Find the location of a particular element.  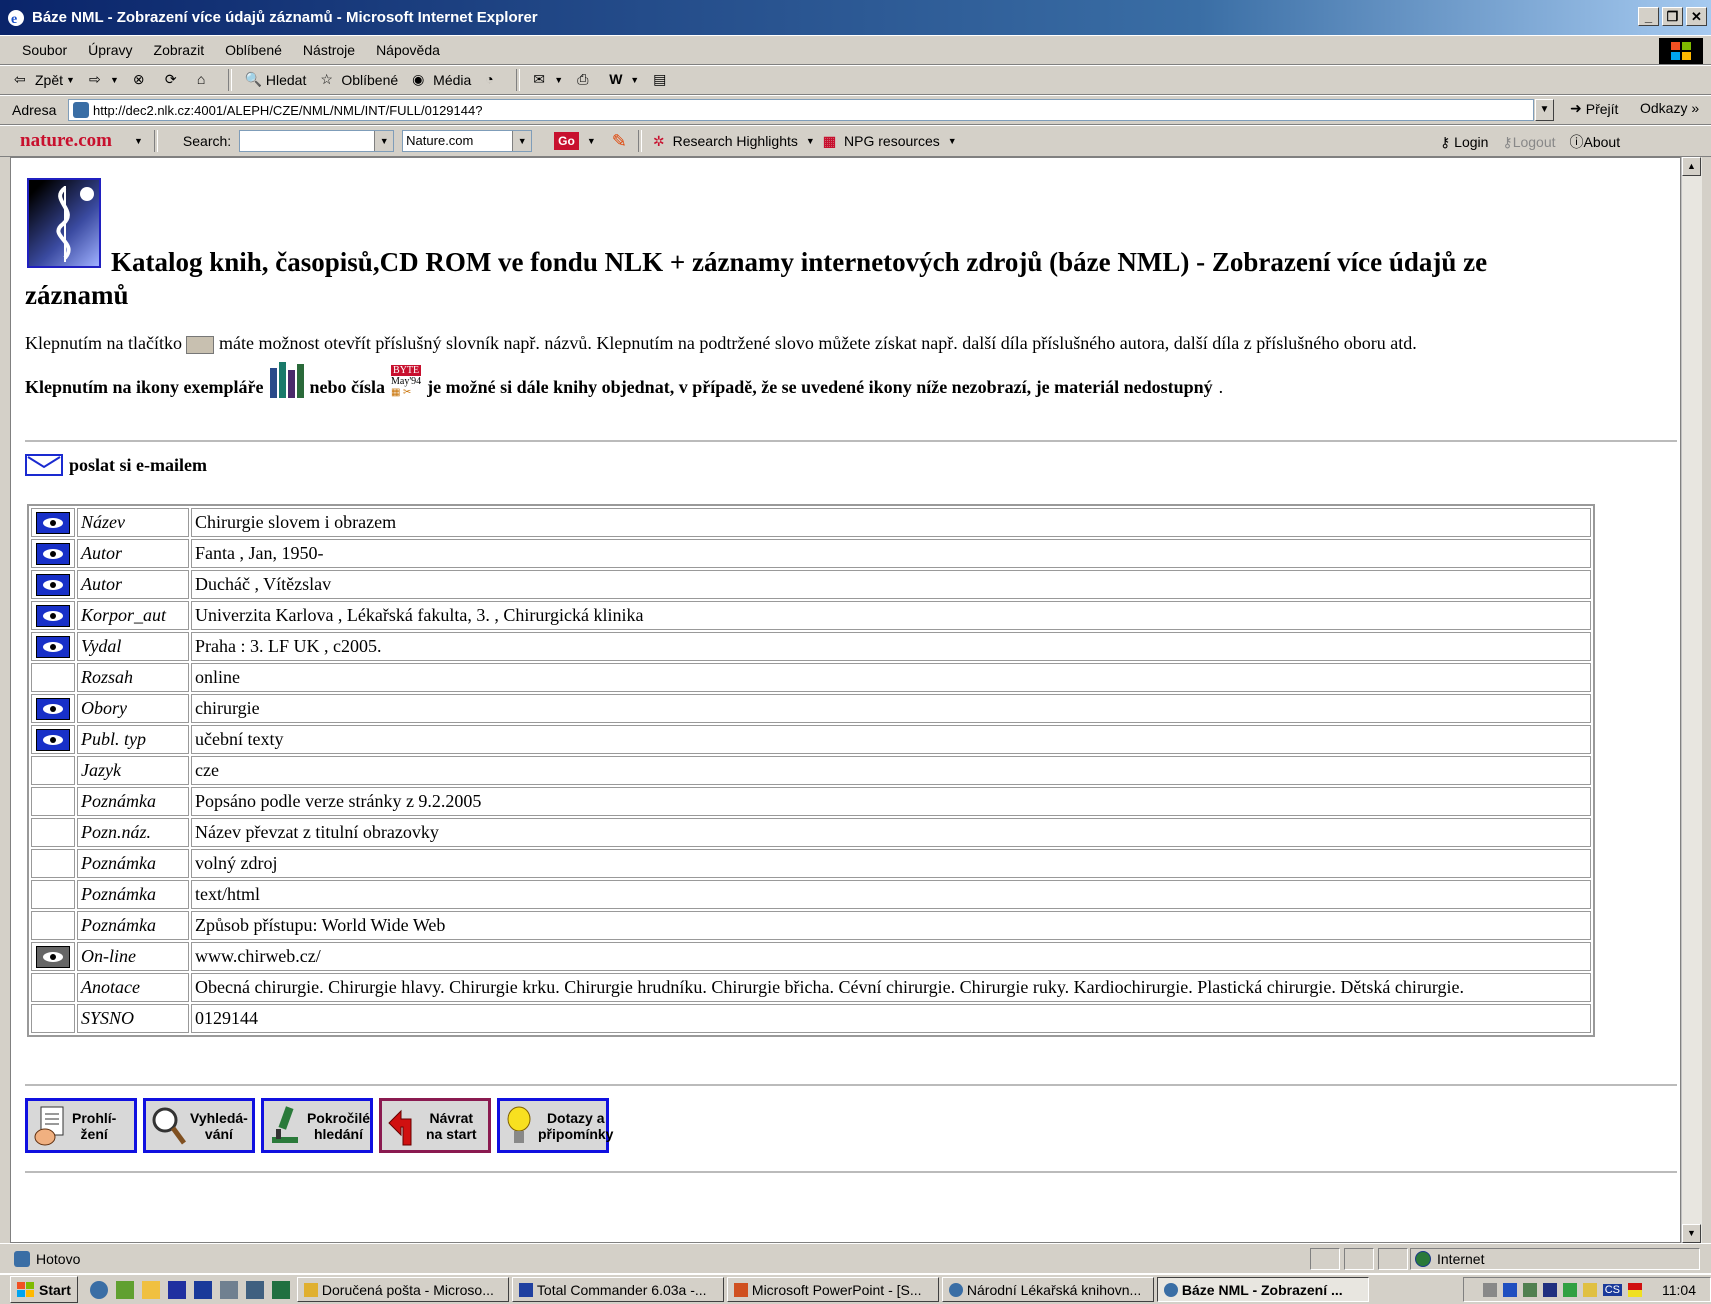

computer-icon is located at coordinates (228, 1289).